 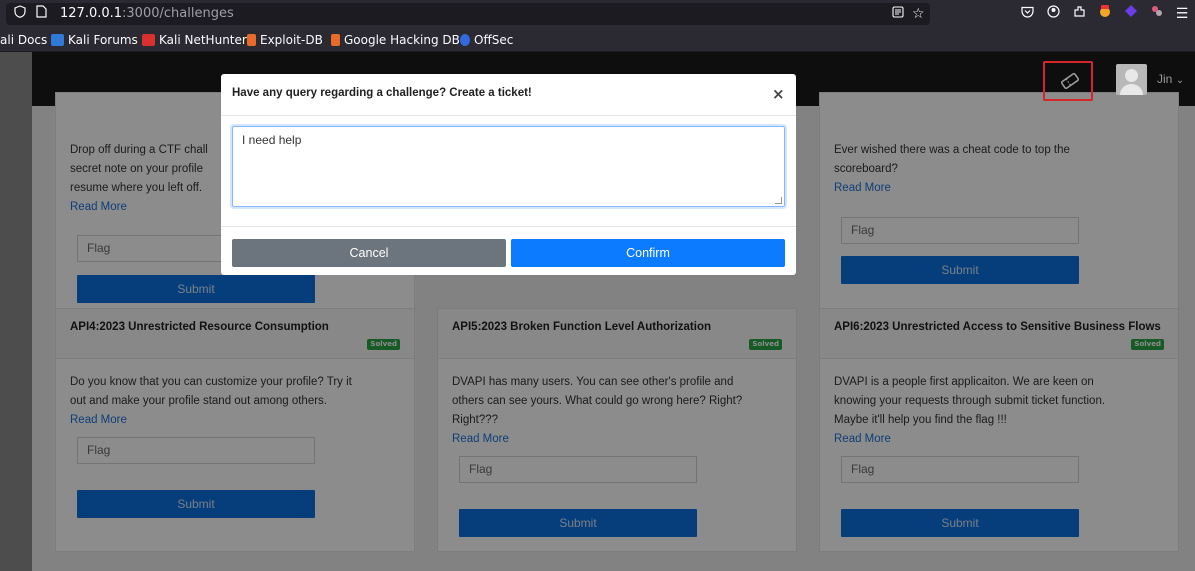 I want to click on ticket-icon, so click(x=1070, y=81).